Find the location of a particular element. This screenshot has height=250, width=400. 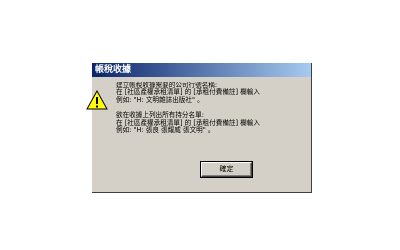

message-line: 例如: "H: 文明雜誌出版社" 。 is located at coordinates (160, 99).